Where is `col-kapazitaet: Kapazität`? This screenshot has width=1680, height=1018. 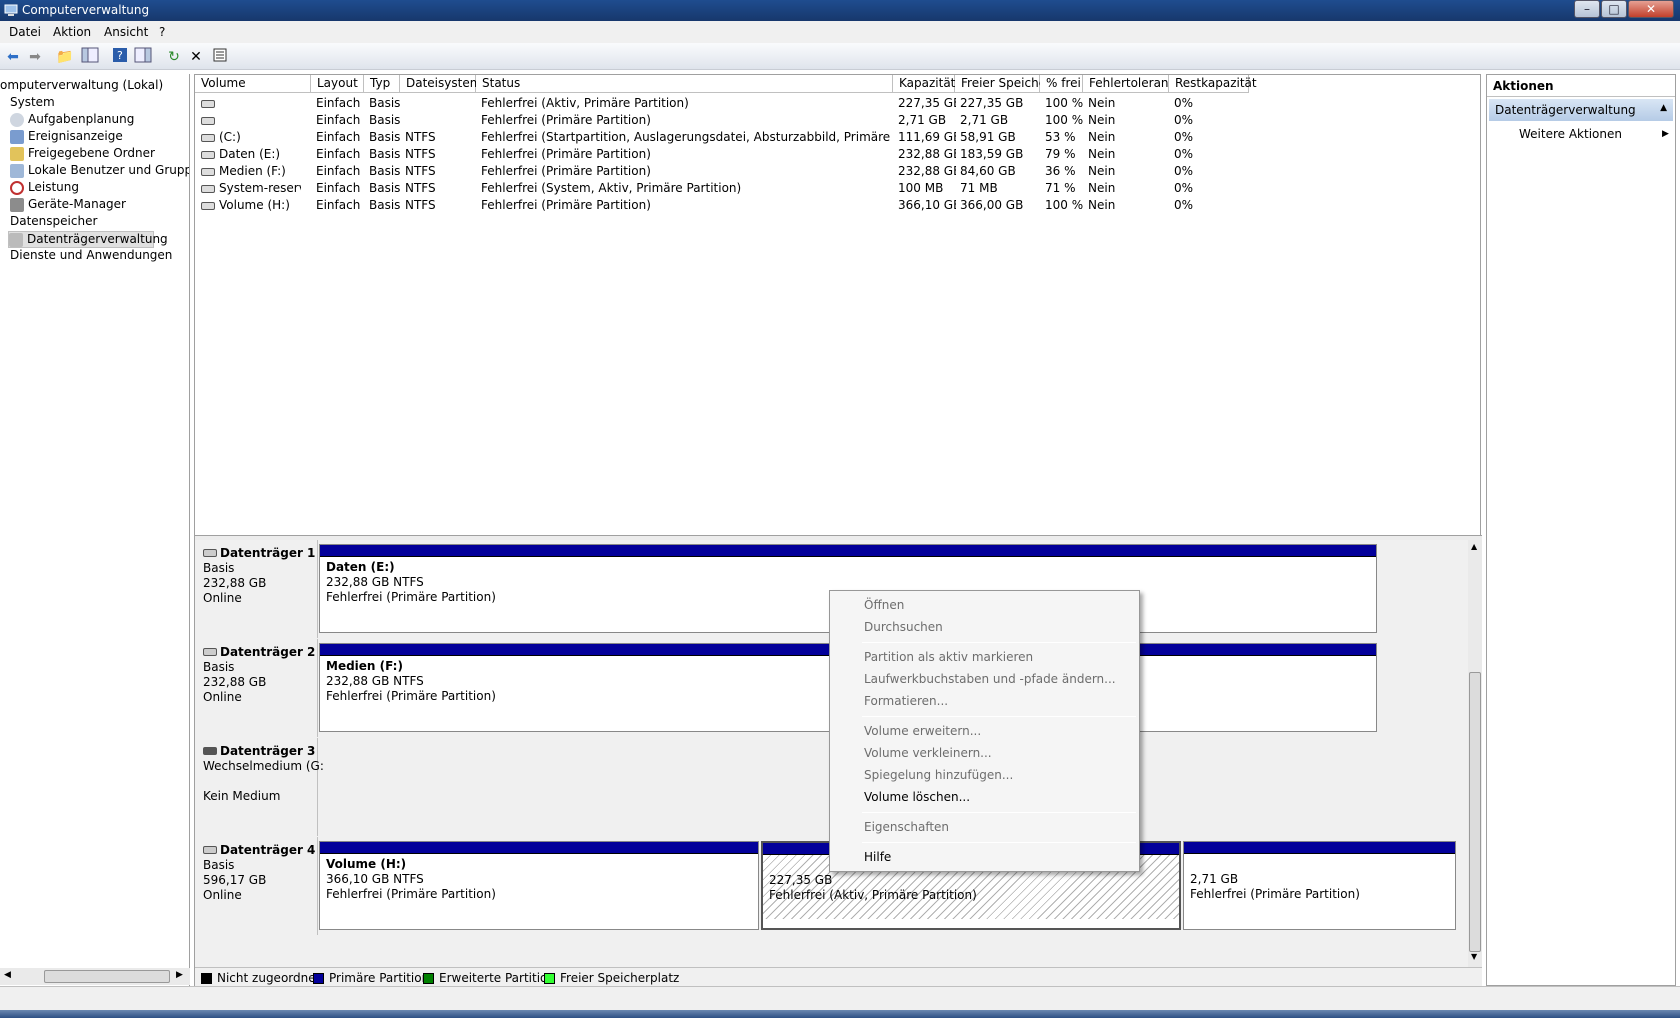 col-kapazitaet: Kapazität is located at coordinates (924, 84).